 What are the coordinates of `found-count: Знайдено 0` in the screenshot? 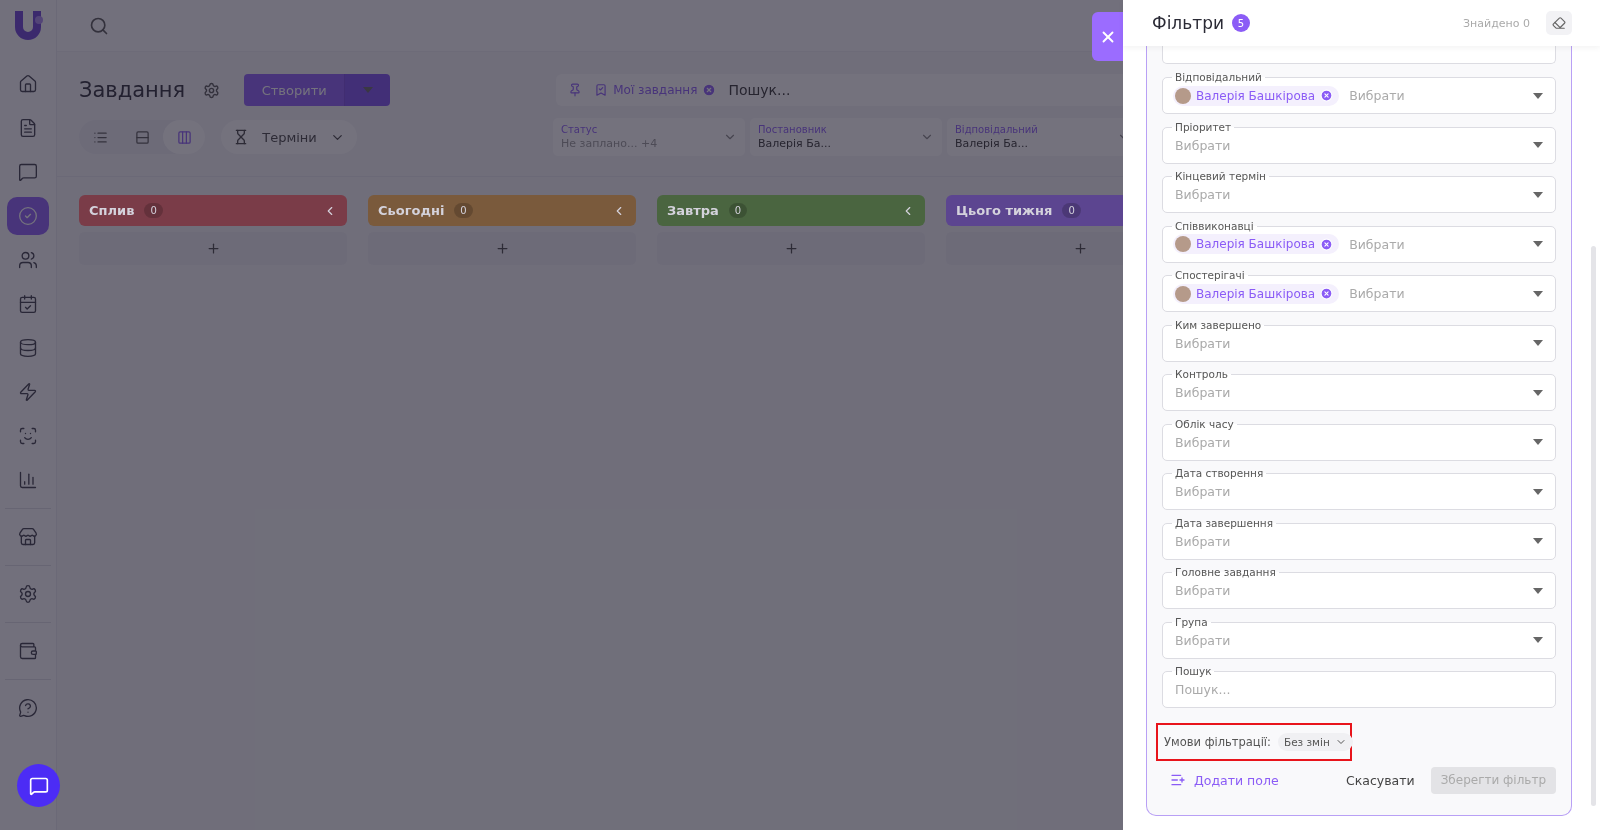 It's located at (1496, 23).